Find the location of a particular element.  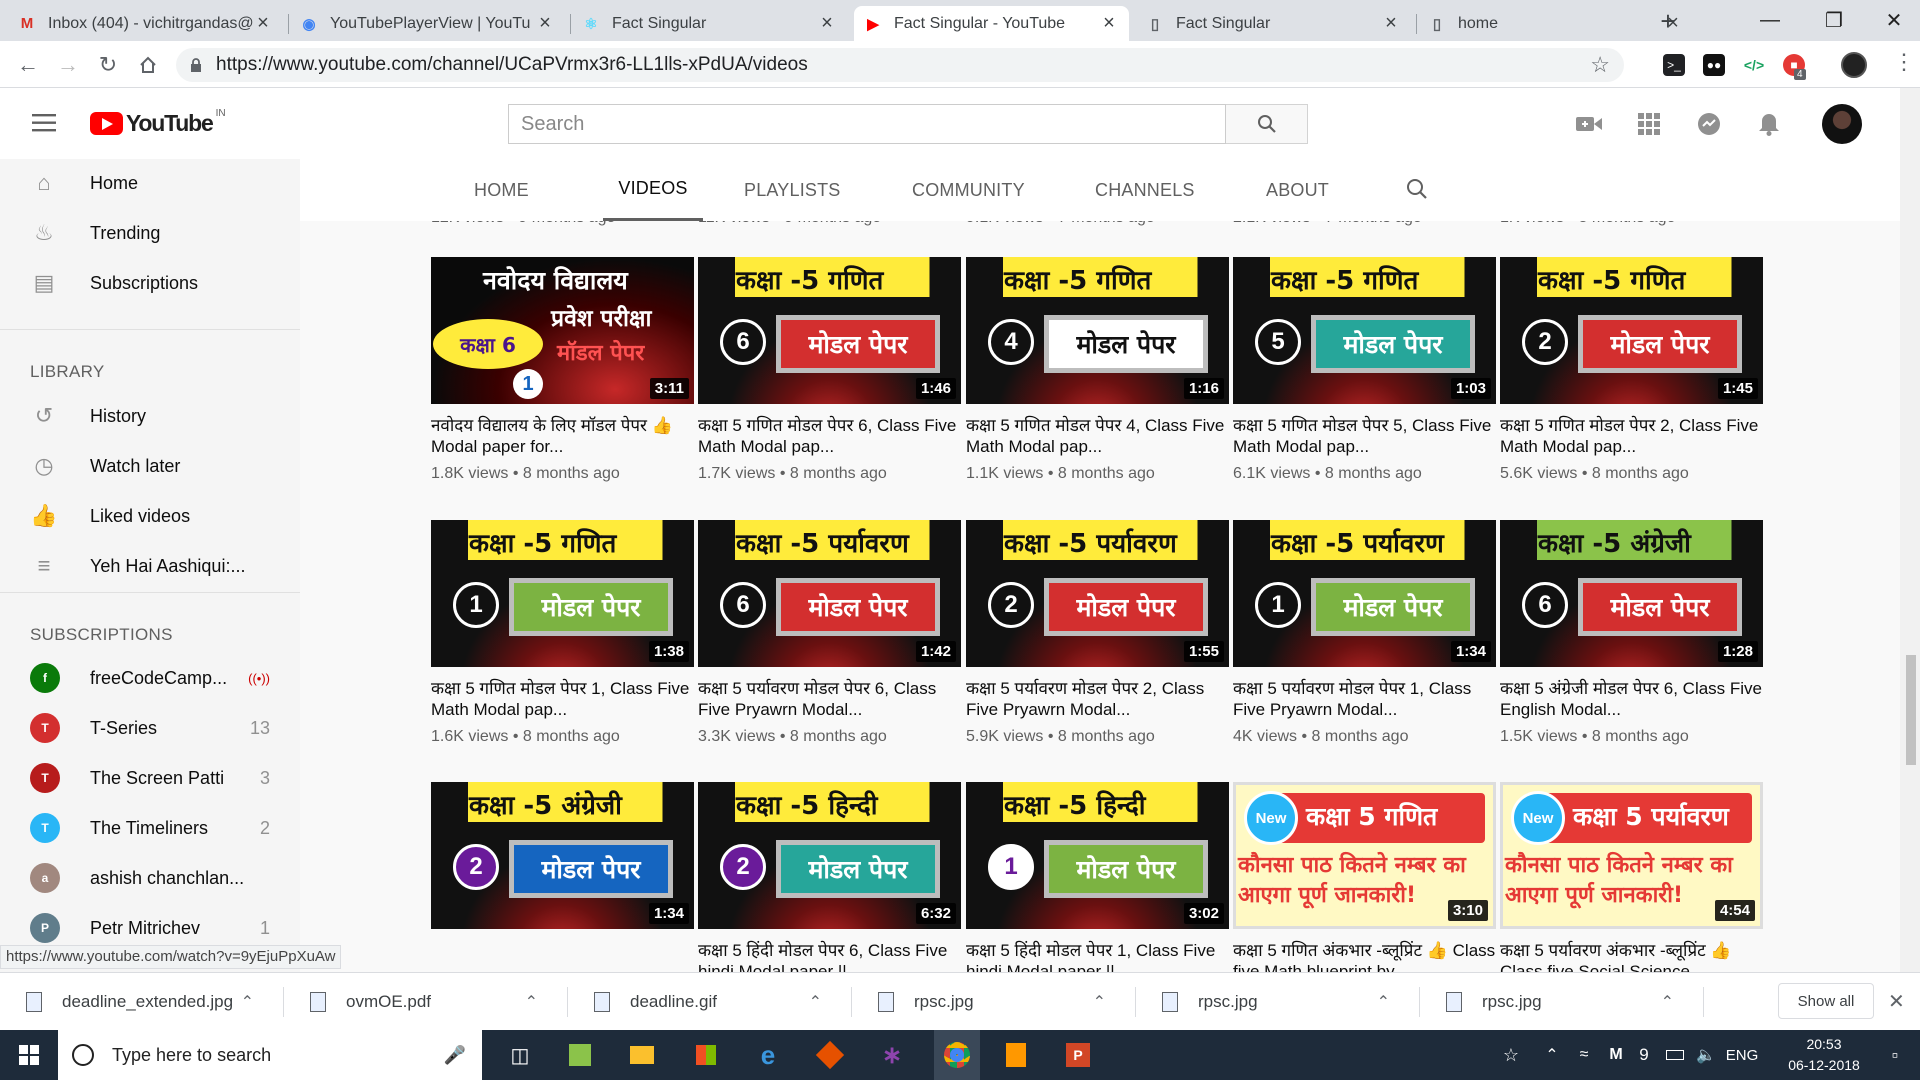

store-icon is located at coordinates (706, 1055).